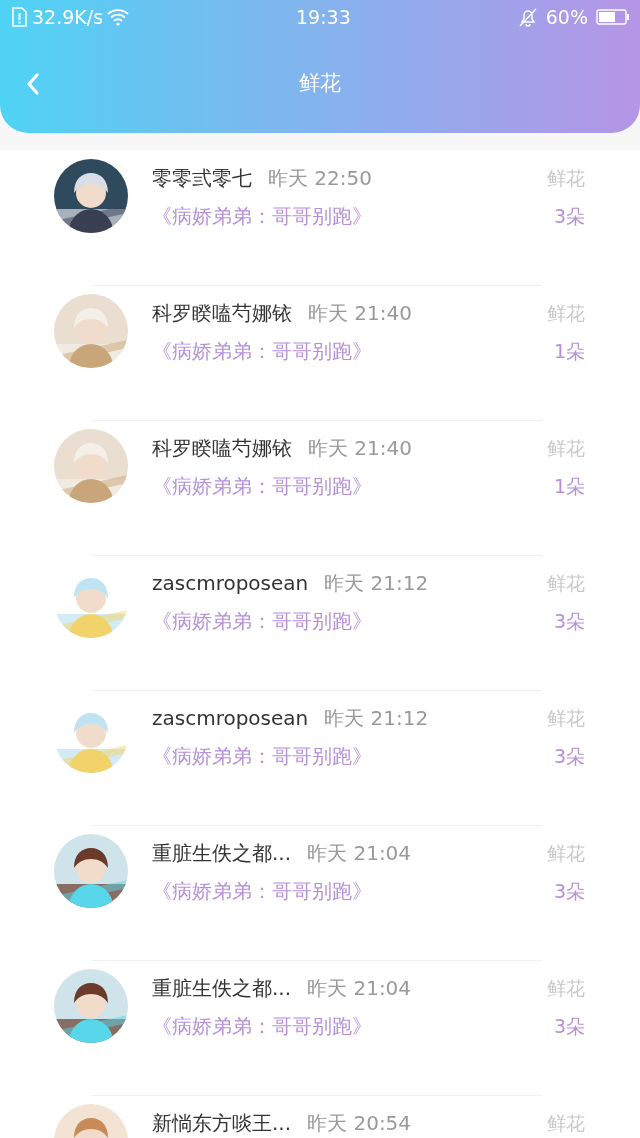 The image size is (640, 1138). I want to click on page-title: 鲜花, so click(320, 83).